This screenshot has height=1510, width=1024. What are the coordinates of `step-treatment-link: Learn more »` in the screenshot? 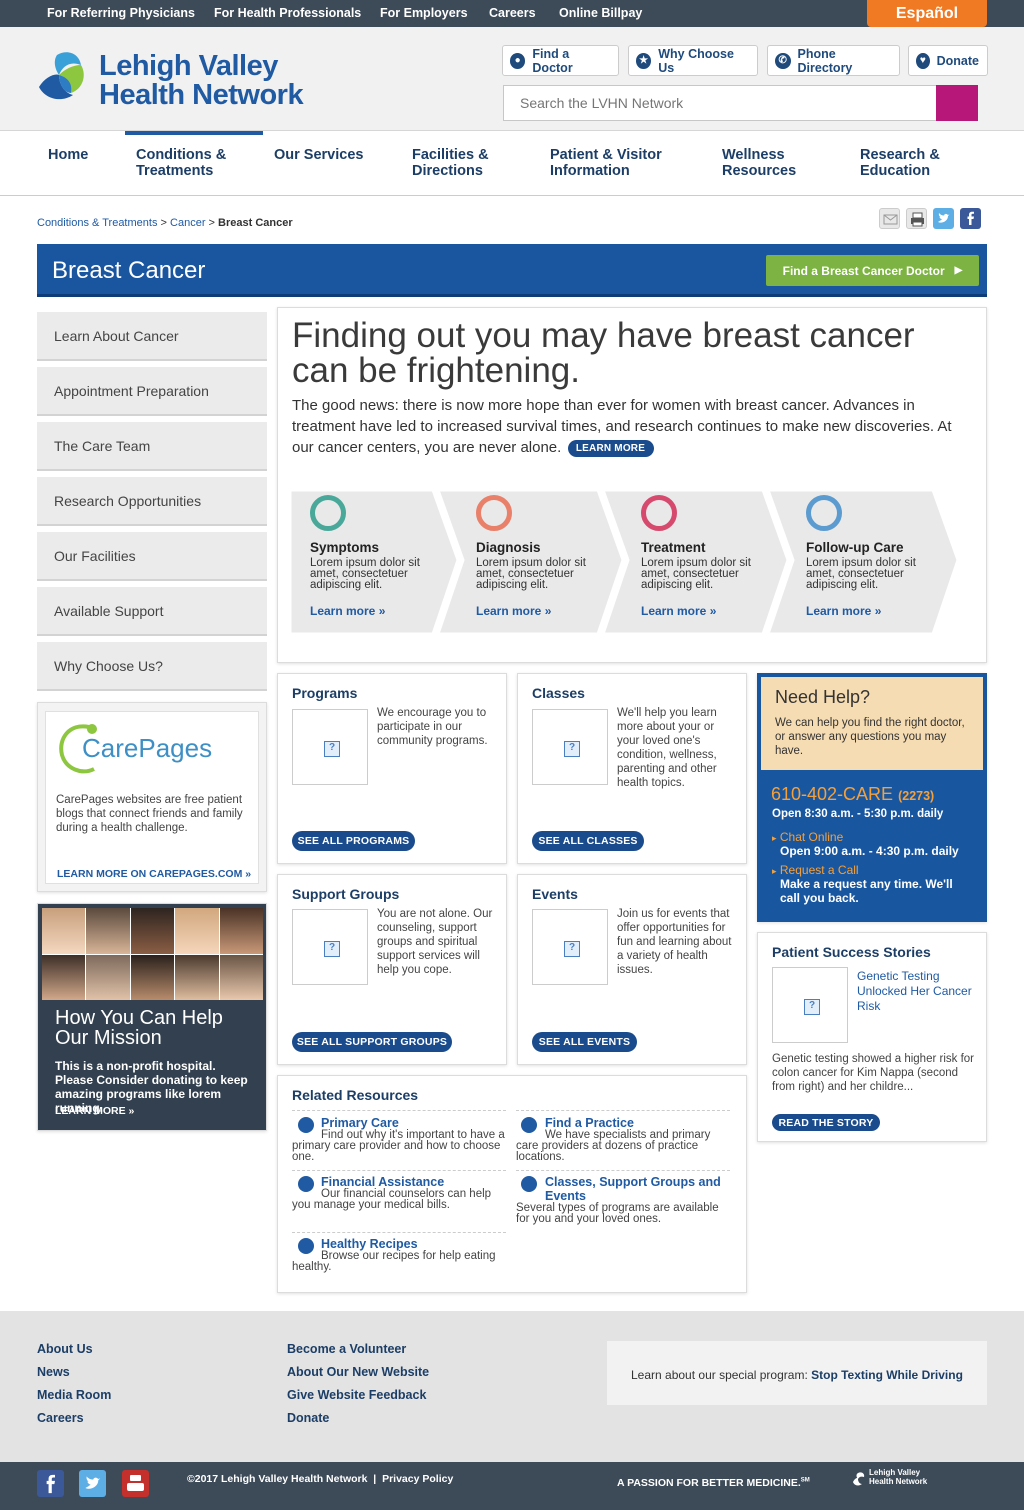 It's located at (678, 611).